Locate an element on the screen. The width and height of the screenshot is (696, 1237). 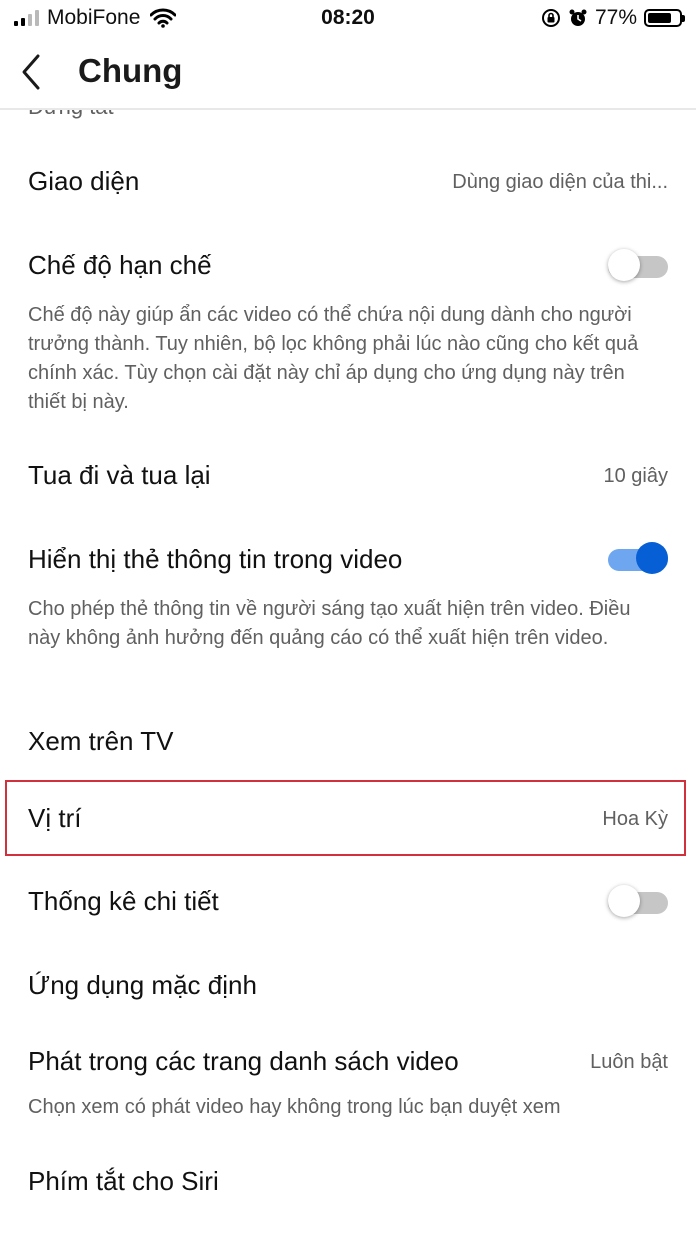
appearance-label: Giao diện is located at coordinates (84, 181).